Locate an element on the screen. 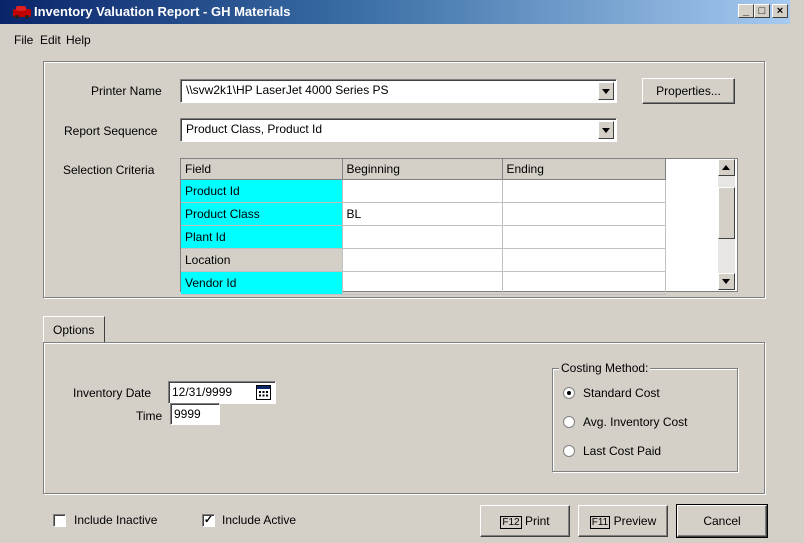  report-sequence-label: Report Sequence is located at coordinates (111, 131).